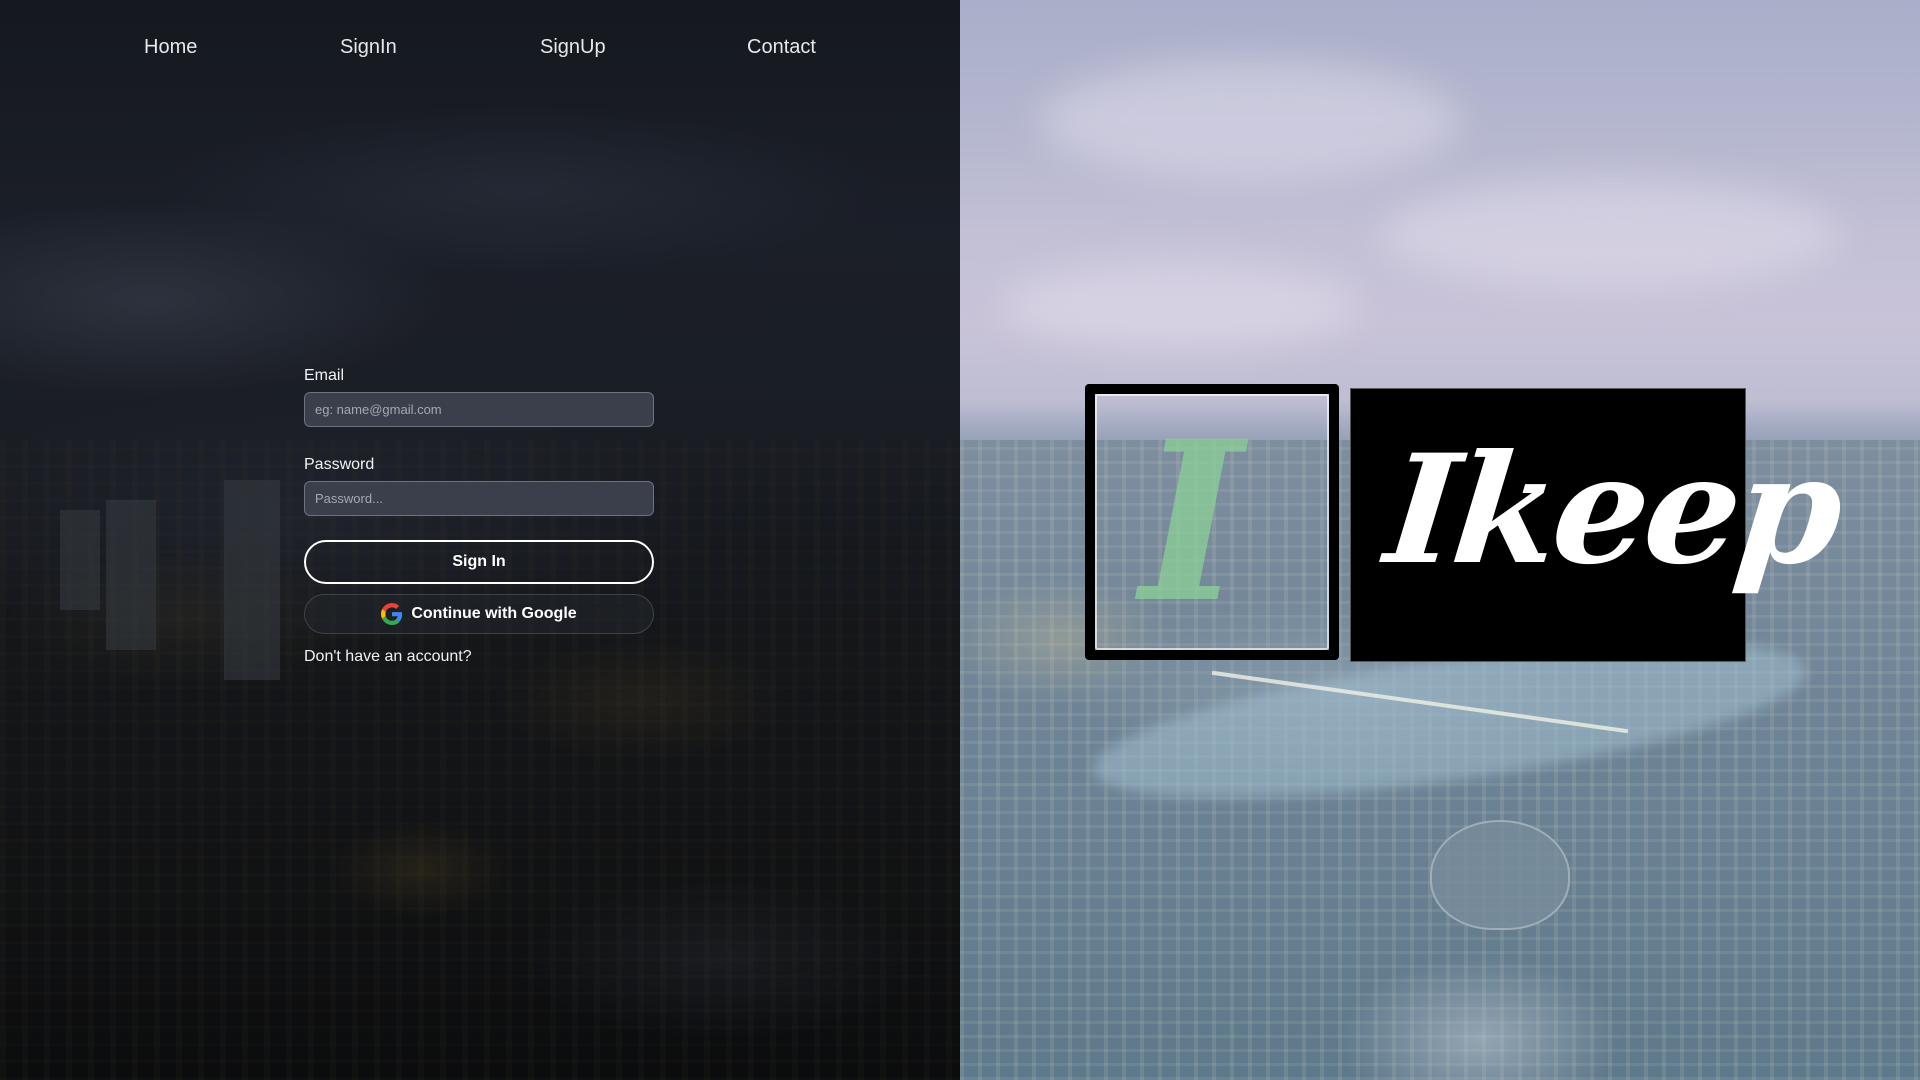  Describe the element at coordinates (494, 613) in the screenshot. I see `google-button-label: Continue with Google` at that location.